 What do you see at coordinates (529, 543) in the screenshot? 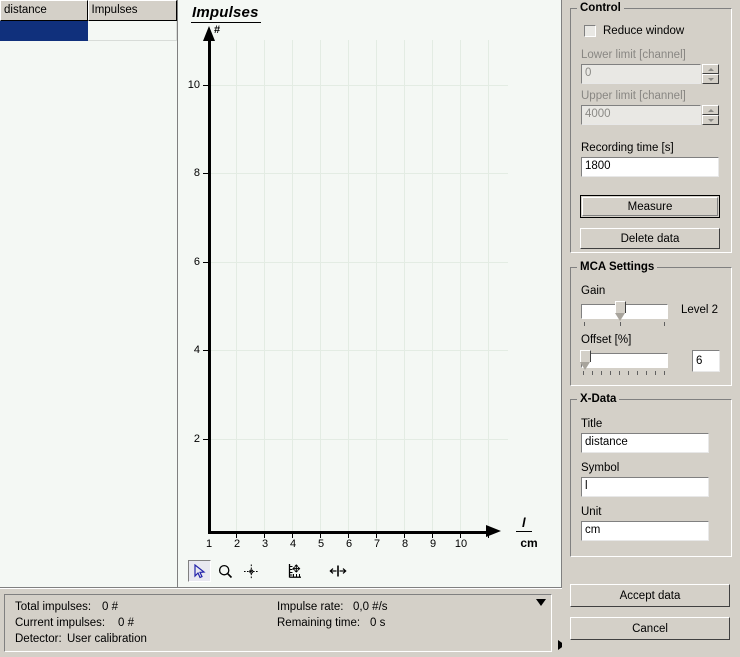
I see `x-axis-unit: cm` at bounding box center [529, 543].